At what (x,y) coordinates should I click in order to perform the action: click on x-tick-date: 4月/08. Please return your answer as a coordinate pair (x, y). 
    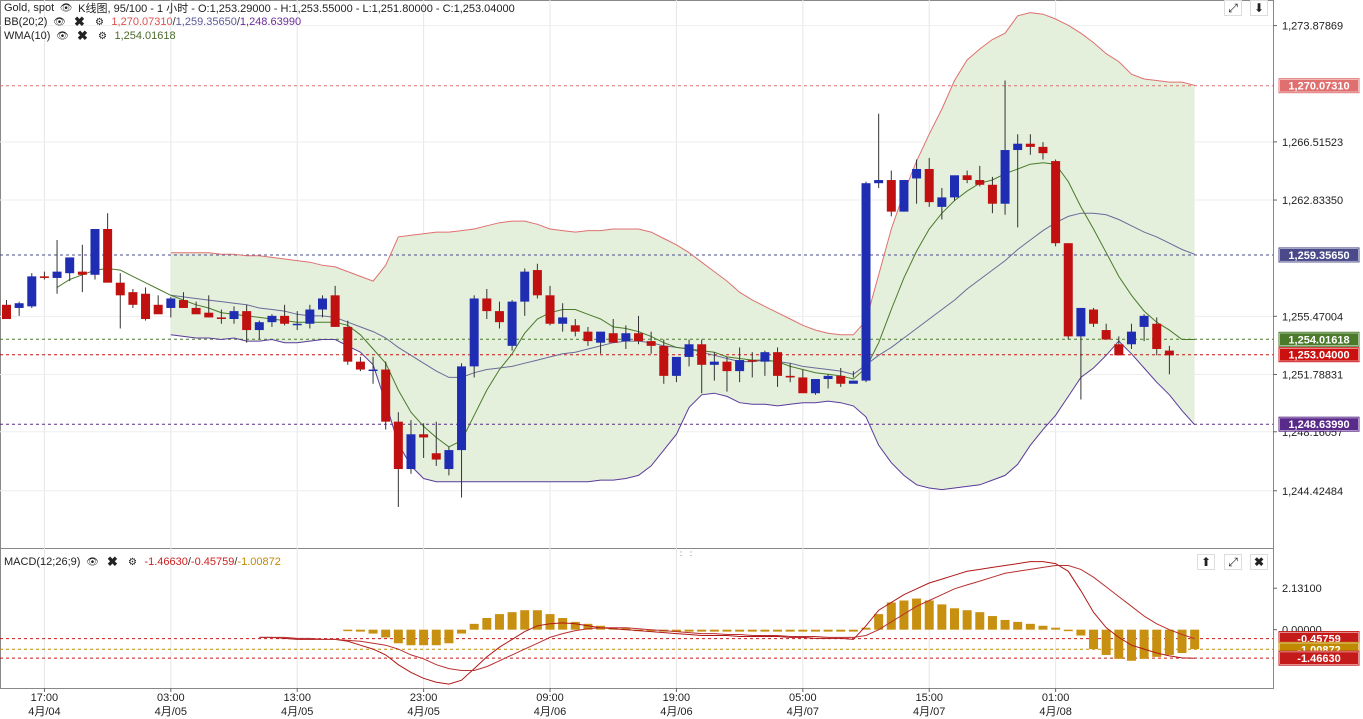
    Looking at the image, I should click on (1055, 712).